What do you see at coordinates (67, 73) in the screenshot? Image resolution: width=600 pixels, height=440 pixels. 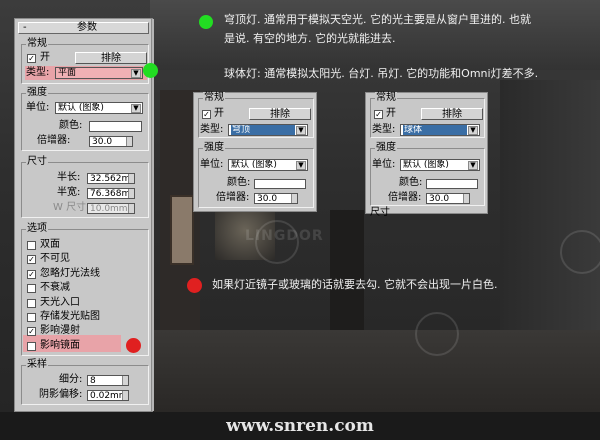 I see `type-dropdown-value: 平面` at bounding box center [67, 73].